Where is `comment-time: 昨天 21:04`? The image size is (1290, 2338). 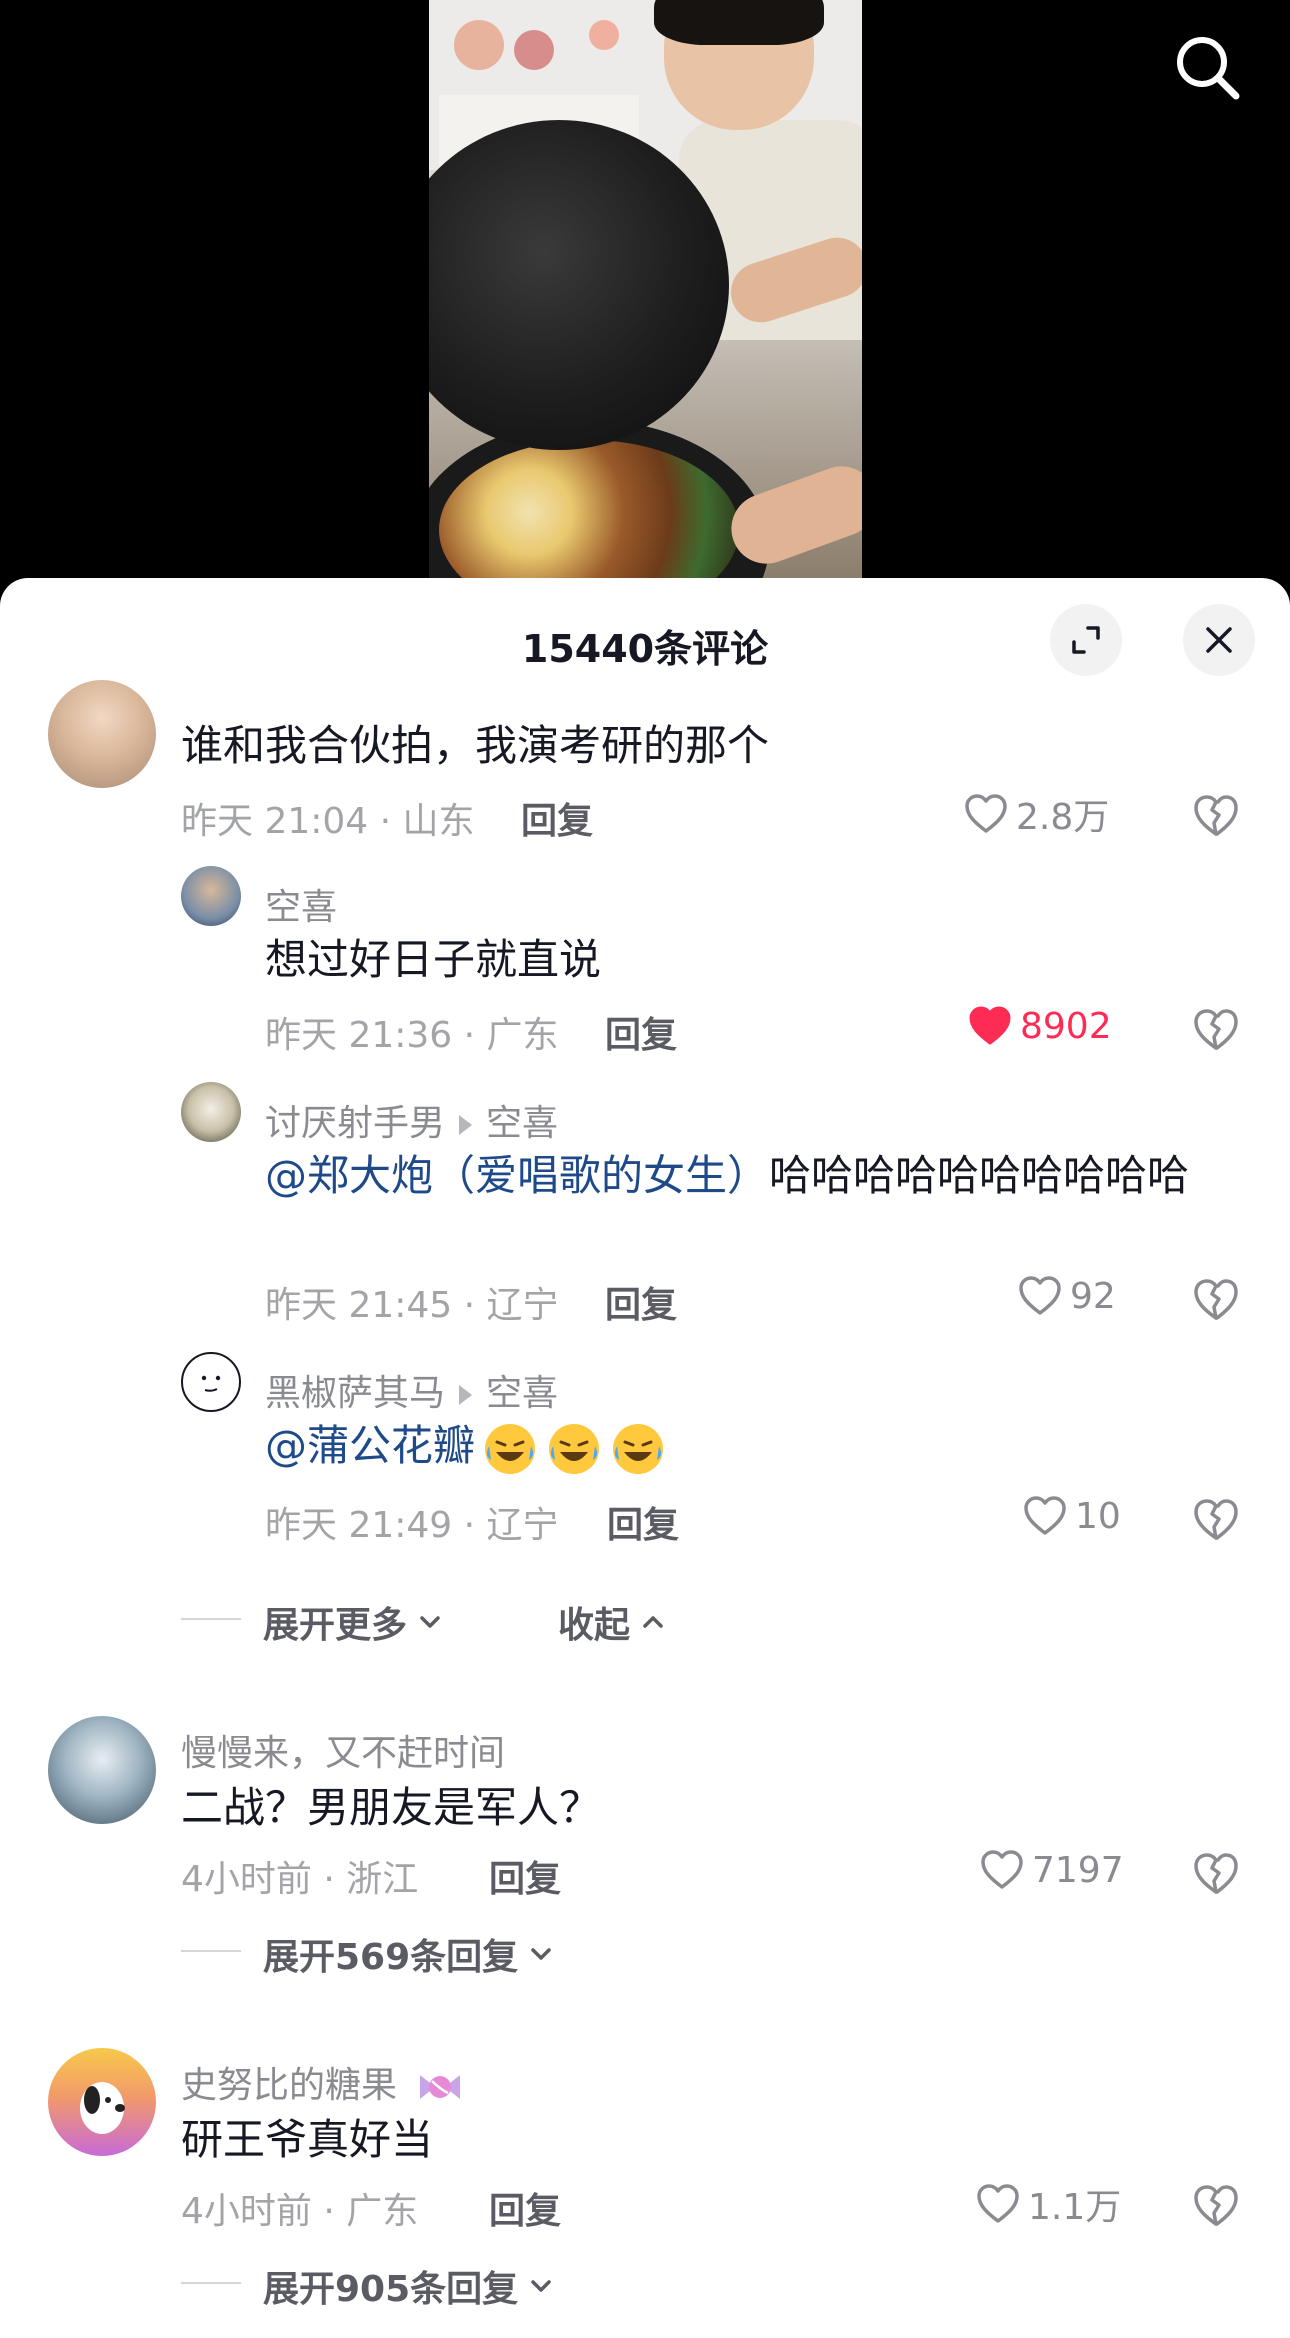 comment-time: 昨天 21:04 is located at coordinates (275, 821).